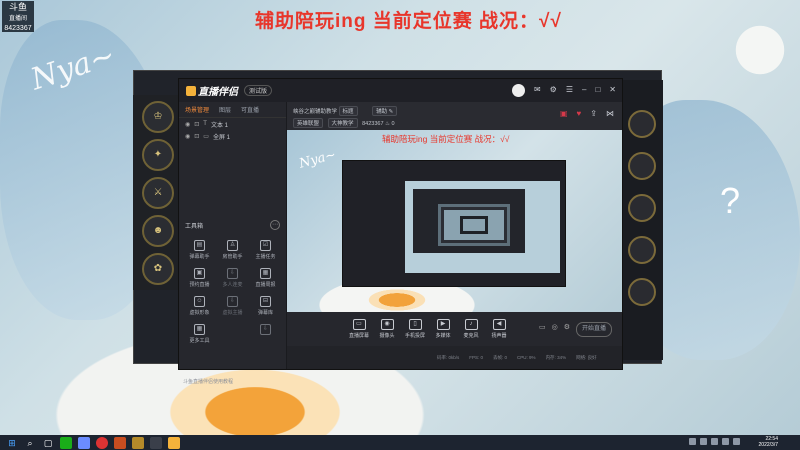 This screenshot has height=450, width=800. I want to click on minimize-icon: –, so click(584, 90).